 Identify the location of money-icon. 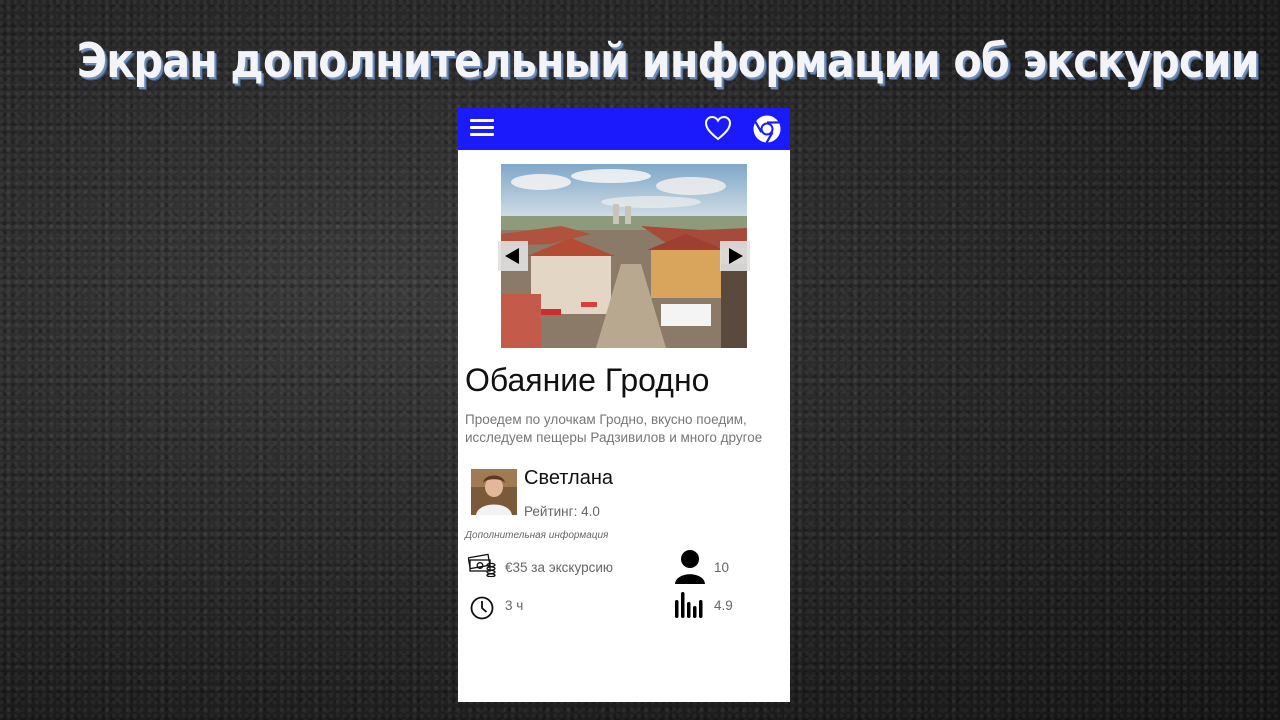
(482, 565).